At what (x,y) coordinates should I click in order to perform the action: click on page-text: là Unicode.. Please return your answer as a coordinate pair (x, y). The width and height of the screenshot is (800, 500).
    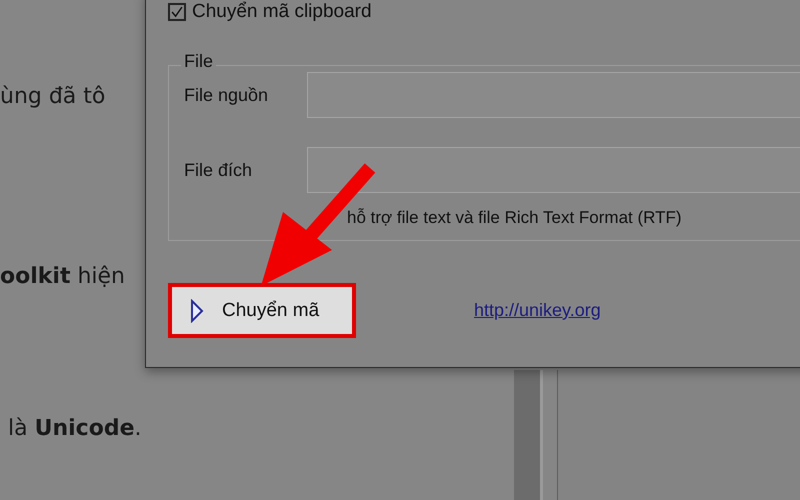
    Looking at the image, I should click on (75, 428).